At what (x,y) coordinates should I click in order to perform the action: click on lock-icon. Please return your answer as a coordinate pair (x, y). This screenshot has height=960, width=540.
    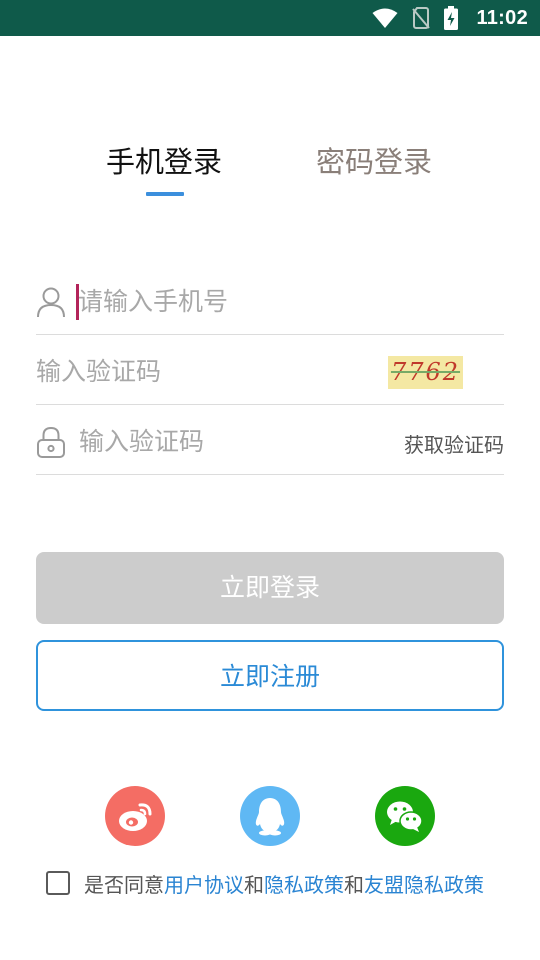
    Looking at the image, I should click on (51, 442).